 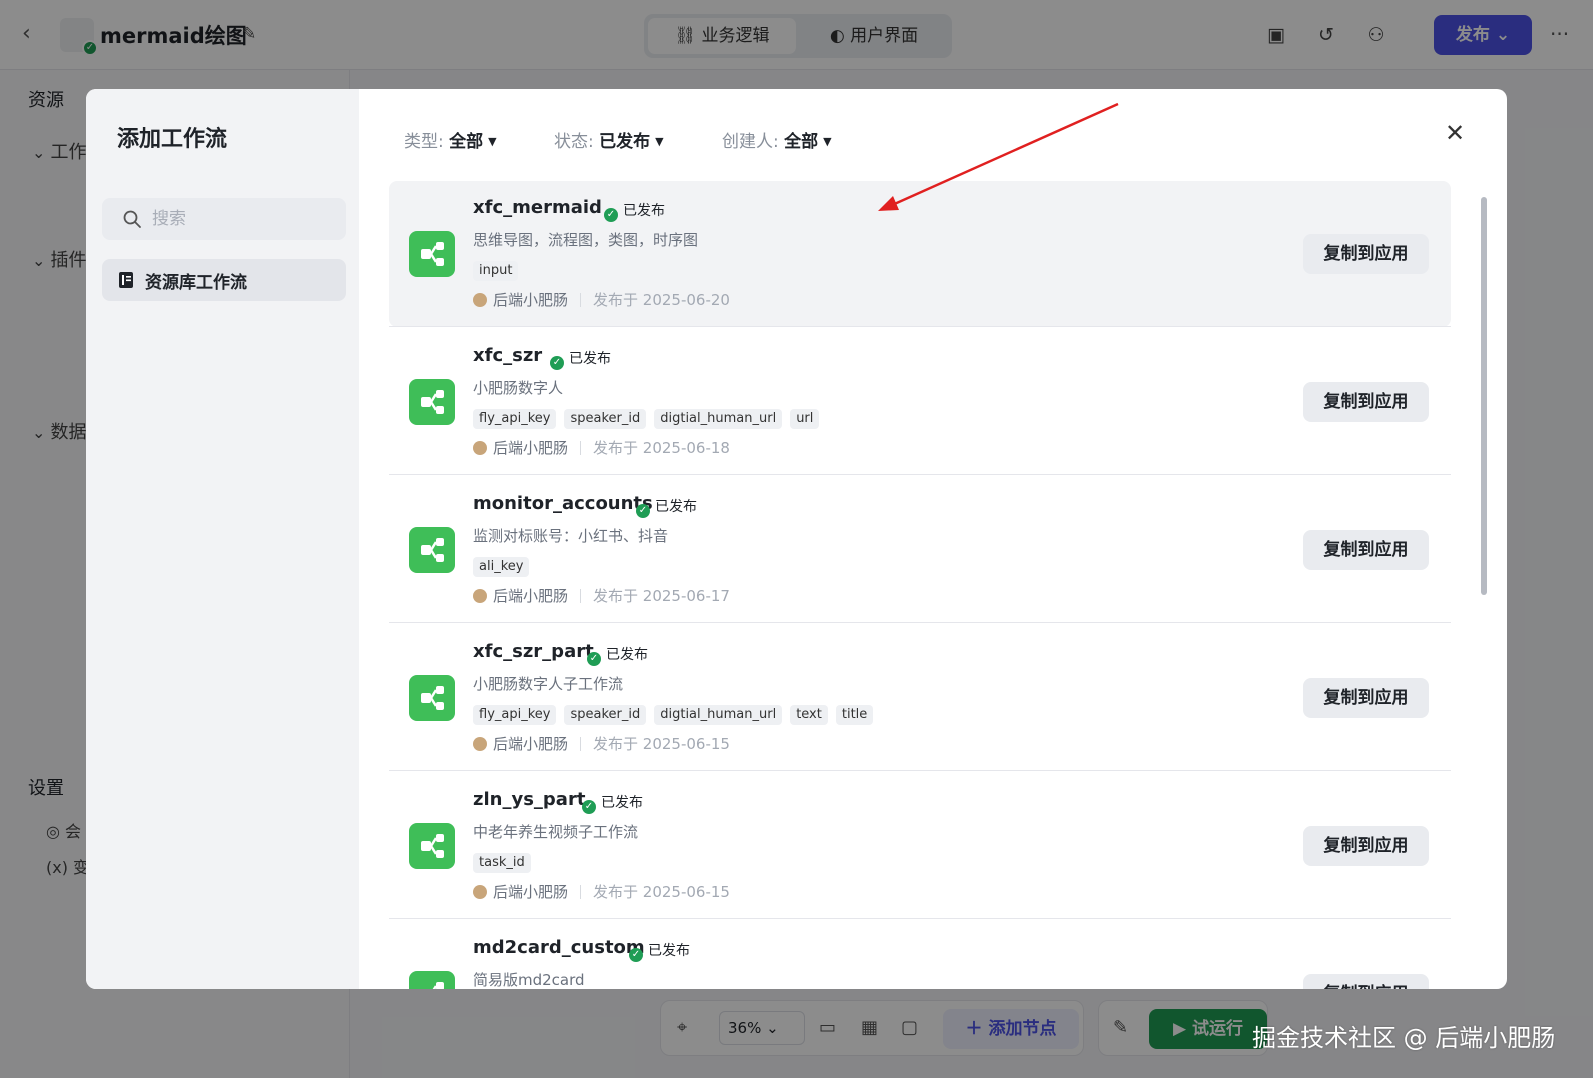 I want to click on workflow-description: 小肥肠数字人, so click(x=518, y=388).